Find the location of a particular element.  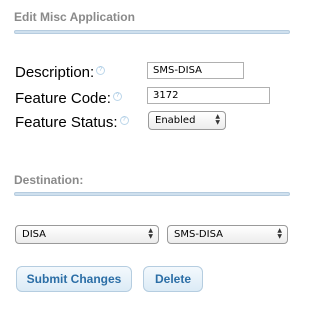

destination-title: Destination: is located at coordinates (49, 180).